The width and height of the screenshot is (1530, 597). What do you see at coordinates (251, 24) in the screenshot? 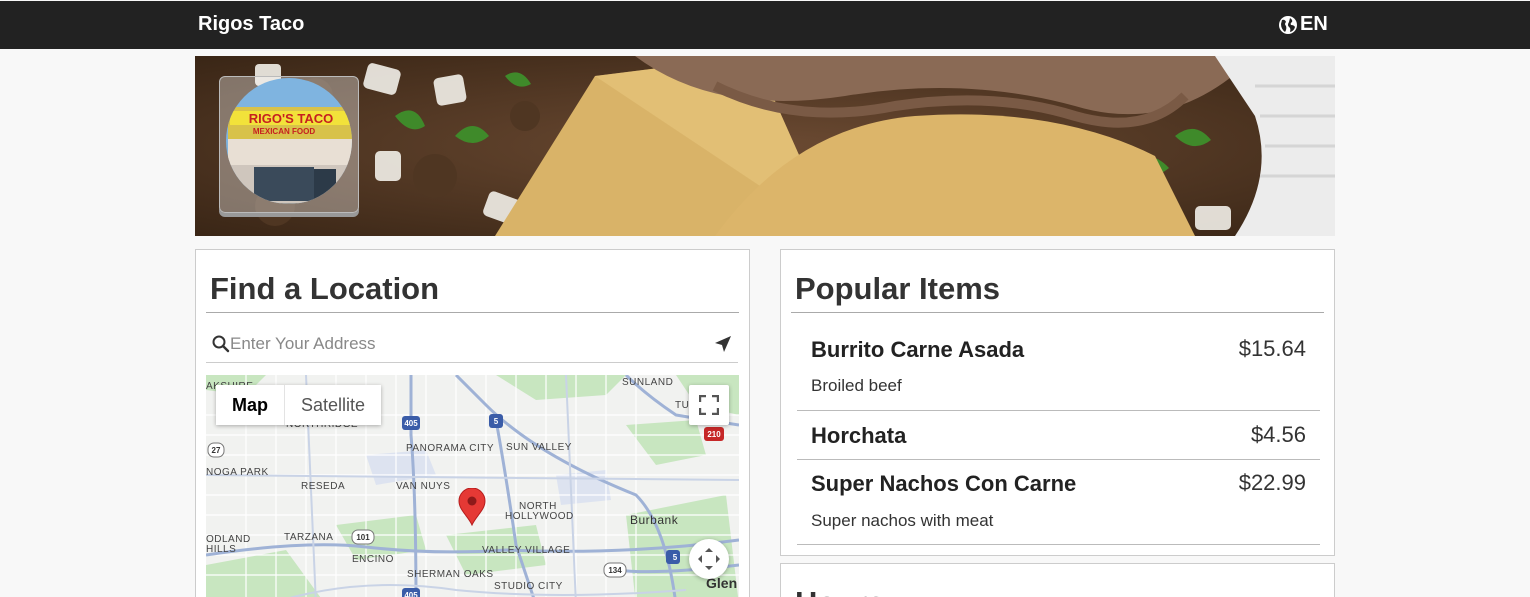
I see `brand-name: Rigos Taco` at bounding box center [251, 24].